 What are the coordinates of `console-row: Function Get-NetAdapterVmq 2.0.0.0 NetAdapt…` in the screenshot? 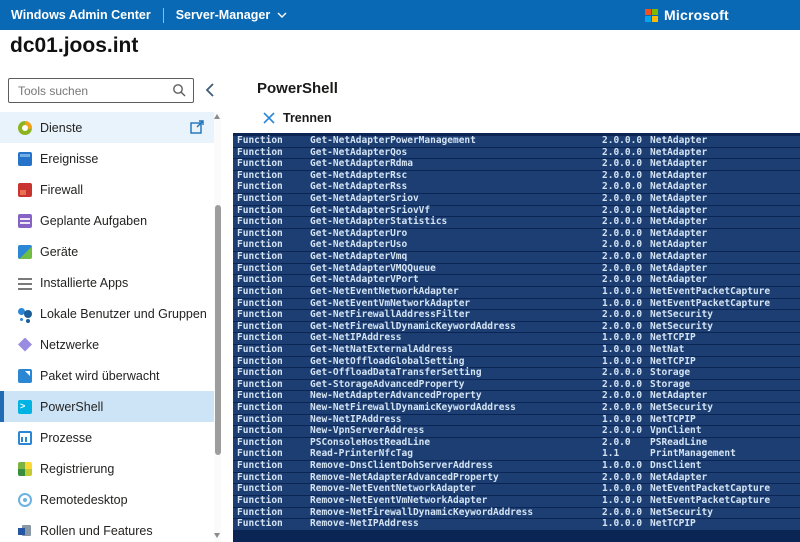 It's located at (516, 257).